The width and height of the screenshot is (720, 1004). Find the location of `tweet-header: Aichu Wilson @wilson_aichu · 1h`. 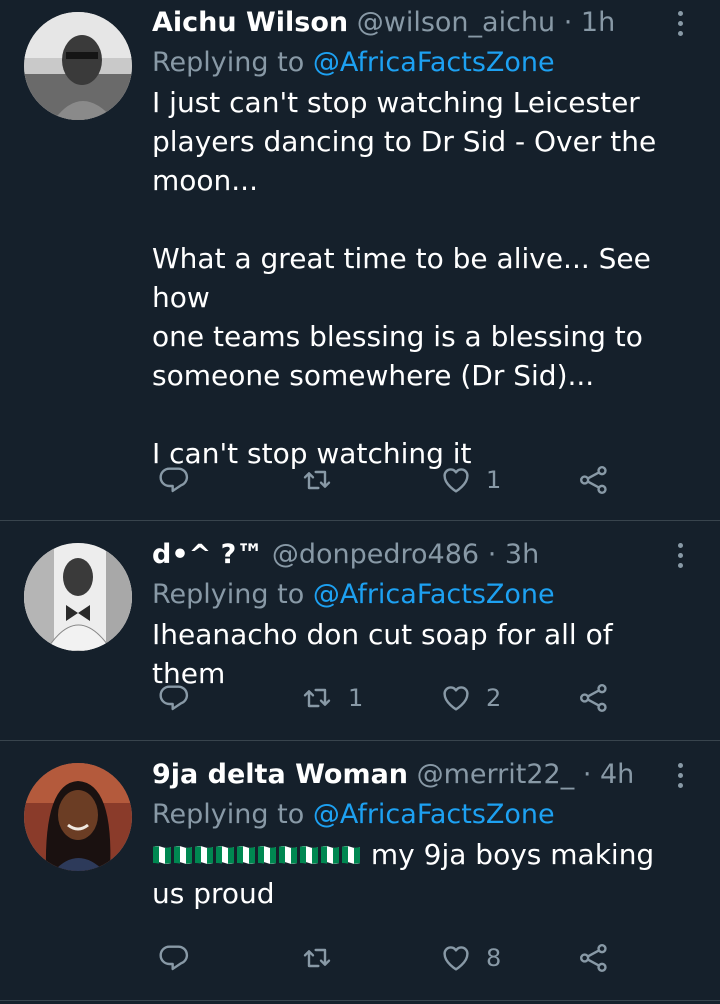

tweet-header: Aichu Wilson @wilson_aichu · 1h is located at coordinates (416, 23).